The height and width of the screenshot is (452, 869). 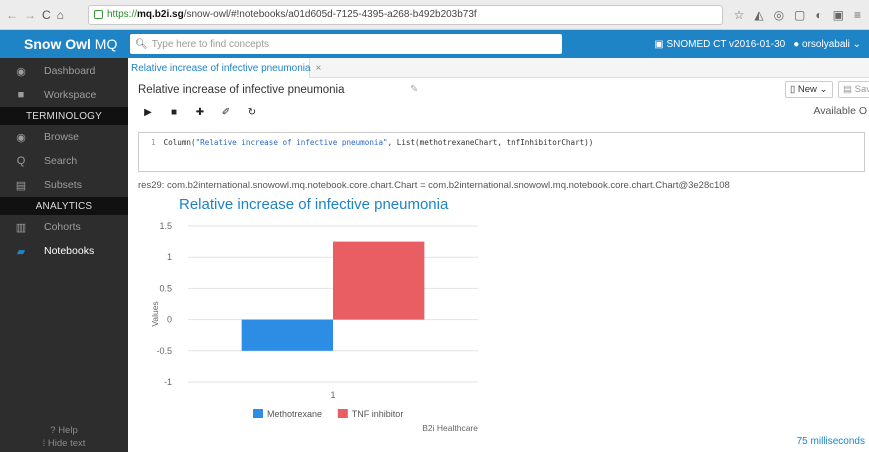 I want to click on chart-credit: B2i Healthcare, so click(x=450, y=428).